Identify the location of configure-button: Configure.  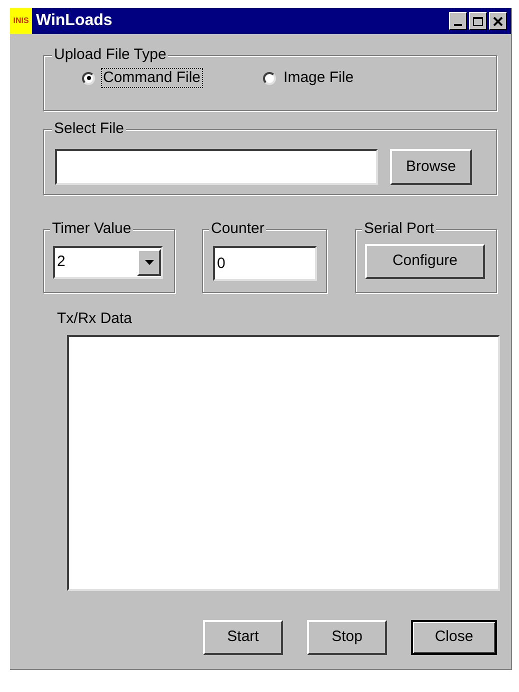
(425, 261).